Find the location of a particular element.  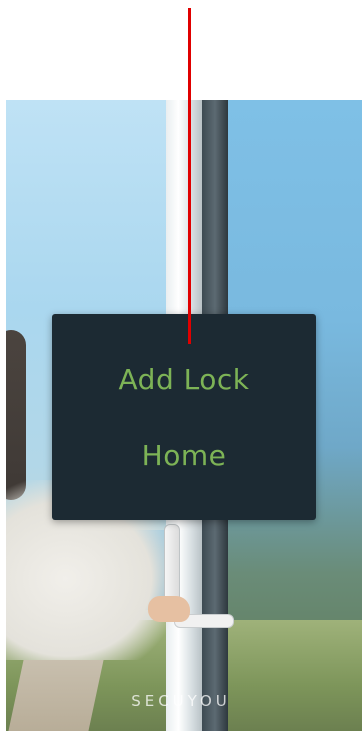

person-hand is located at coordinates (169, 609).